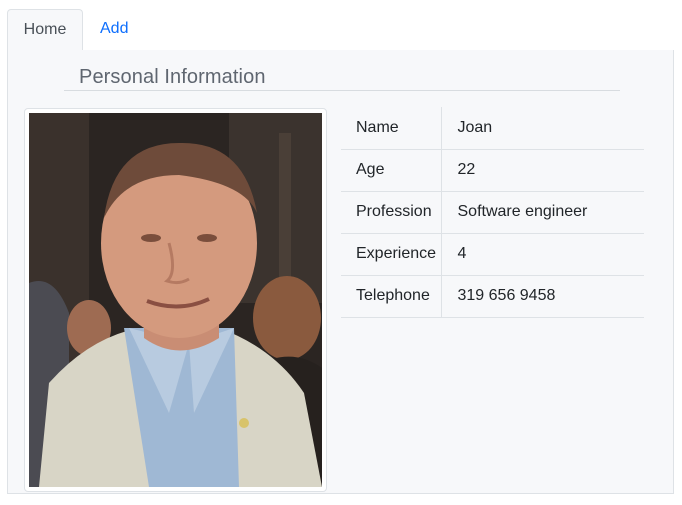  I want to click on table-row: Experience 4, so click(492, 254).